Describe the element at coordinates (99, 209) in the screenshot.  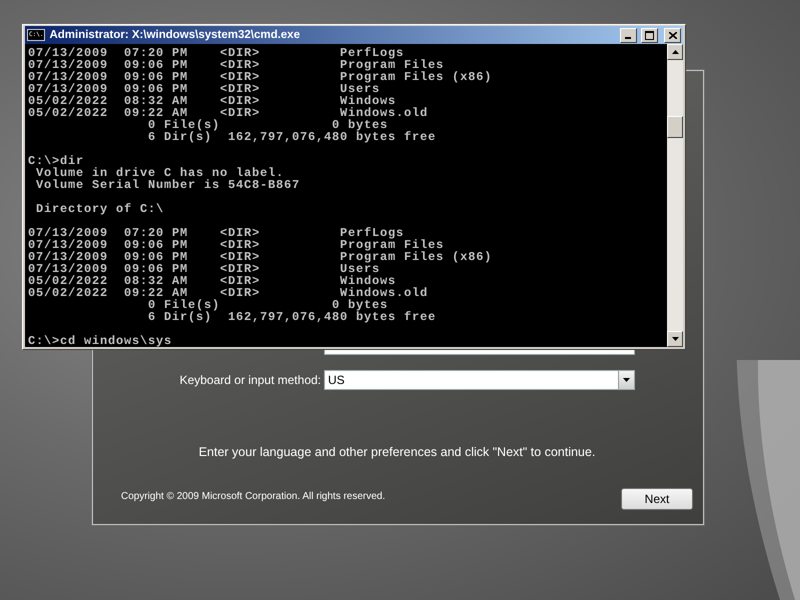
I see `console-line: Directory of C:\` at that location.